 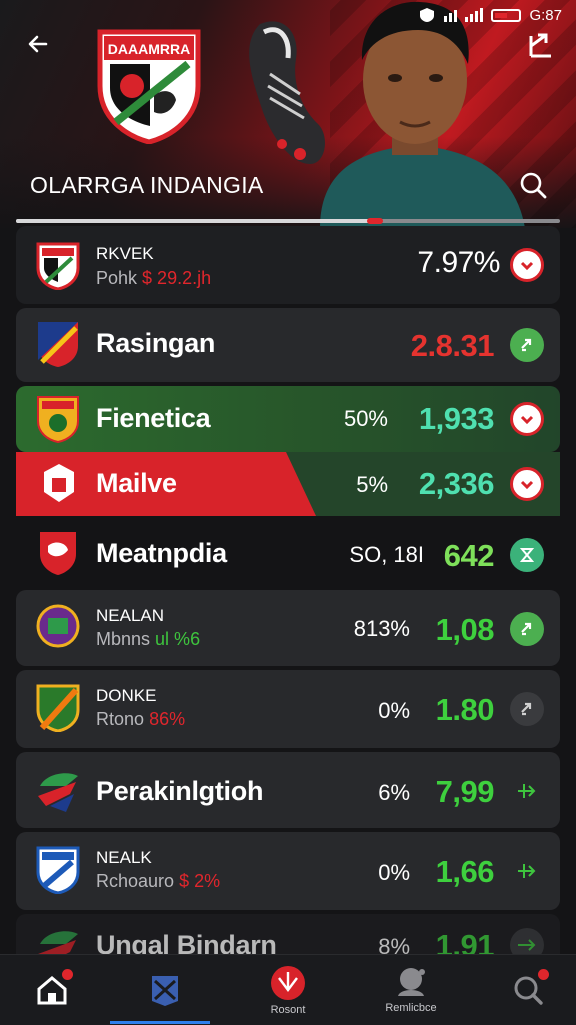 I want to click on team-sub-value: $ 2%, so click(x=200, y=881).